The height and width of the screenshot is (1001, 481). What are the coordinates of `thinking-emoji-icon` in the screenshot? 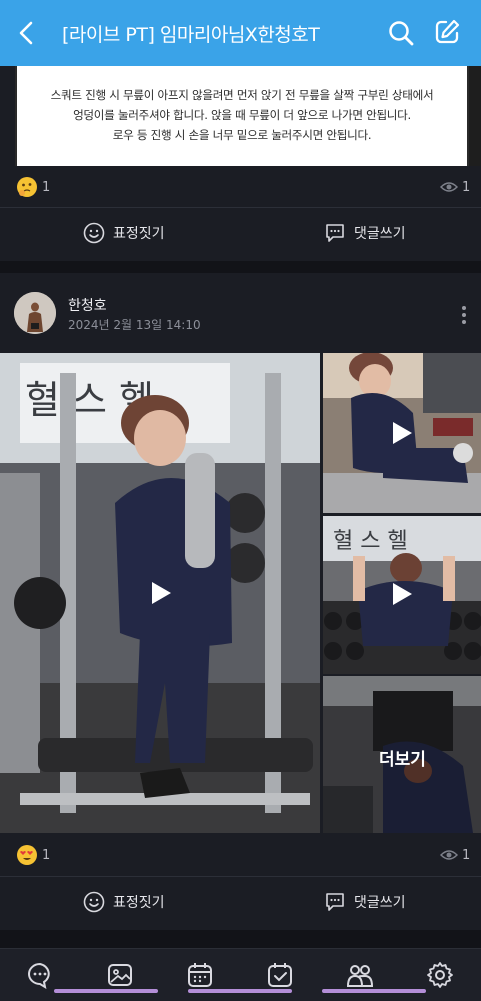 It's located at (27, 187).